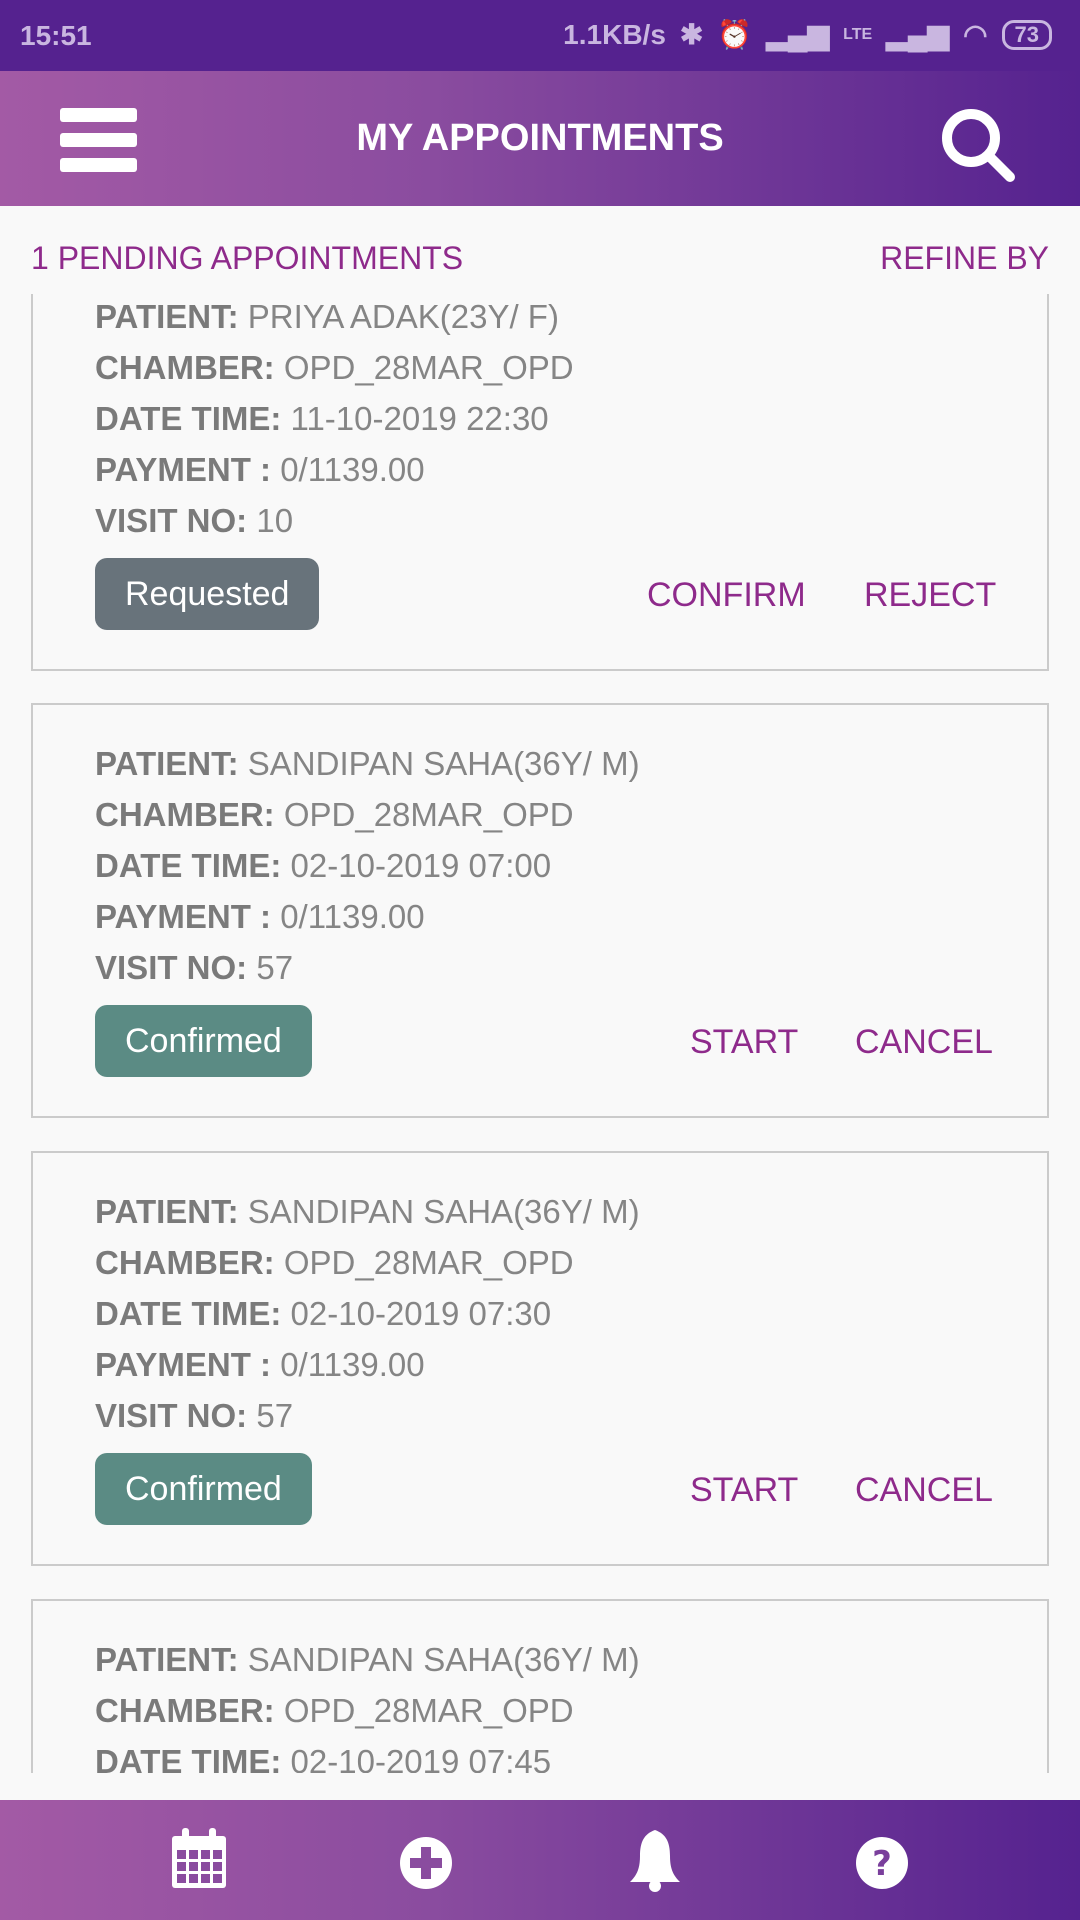 The width and height of the screenshot is (1080, 1920). Describe the element at coordinates (327, 316) in the screenshot. I see `patient-line: PATIENT: PRIYA ADAK(23Y/ F)` at that location.